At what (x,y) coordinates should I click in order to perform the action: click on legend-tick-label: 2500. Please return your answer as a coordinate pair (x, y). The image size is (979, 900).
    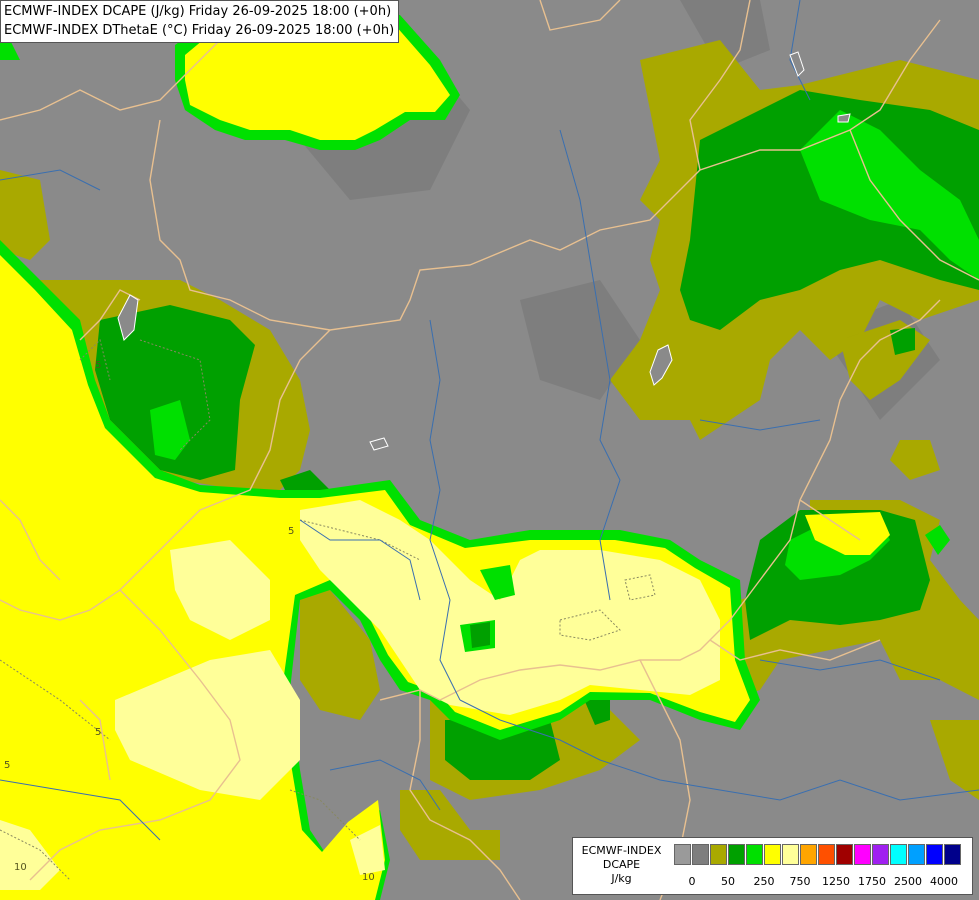
    Looking at the image, I should click on (908, 881).